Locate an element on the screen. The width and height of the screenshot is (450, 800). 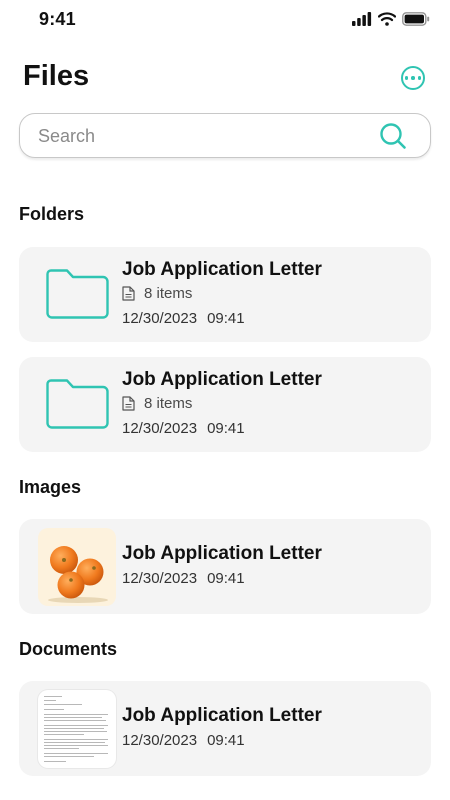
document-thumbnail is located at coordinates (77, 729).